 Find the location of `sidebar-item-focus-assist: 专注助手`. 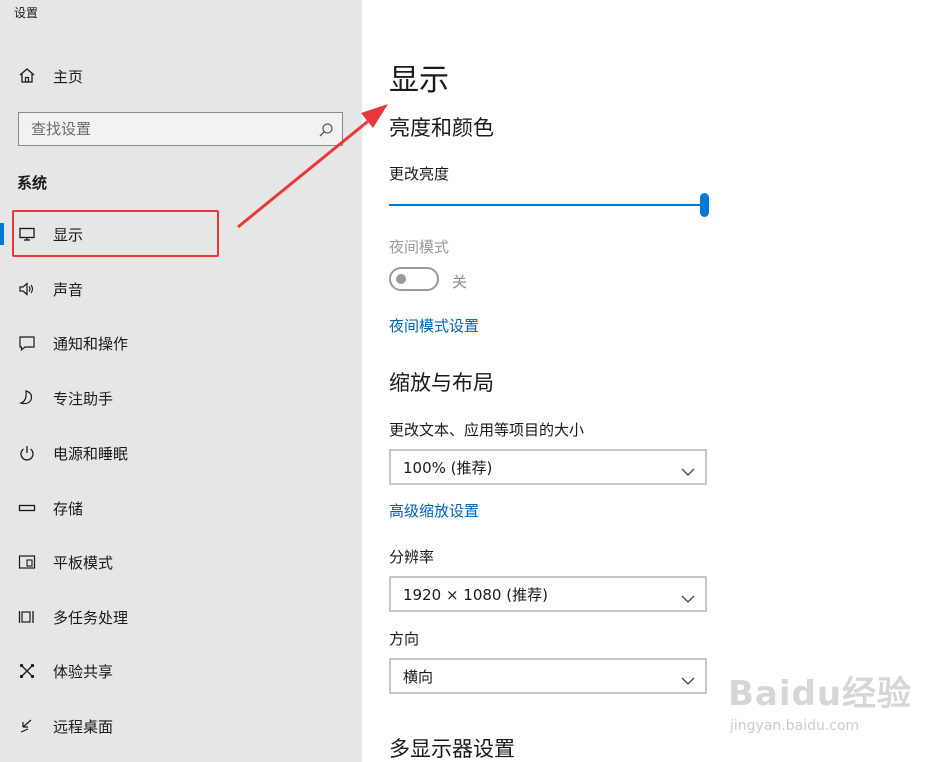

sidebar-item-focus-assist: 专注助手 is located at coordinates (181, 398).